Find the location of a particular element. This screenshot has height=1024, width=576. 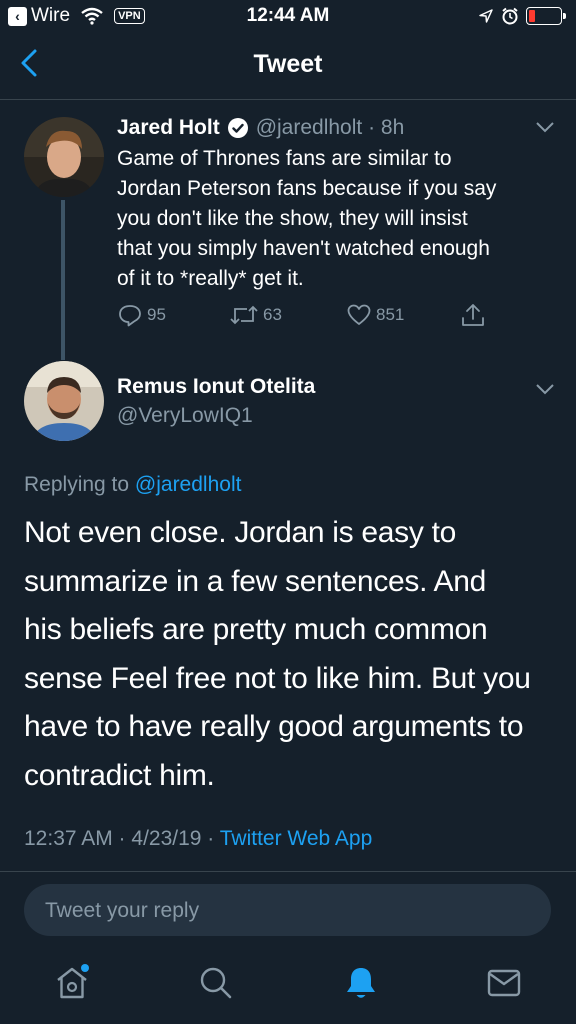

tab-search is located at coordinates (216, 985).